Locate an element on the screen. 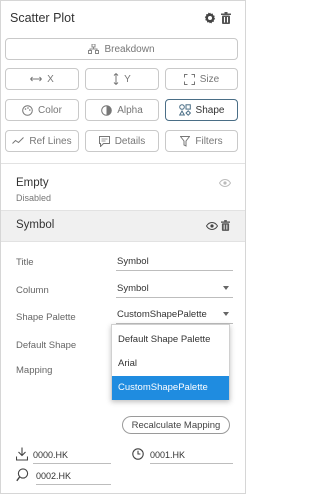 The image size is (320, 494). title-value: Symbol is located at coordinates (133, 261).